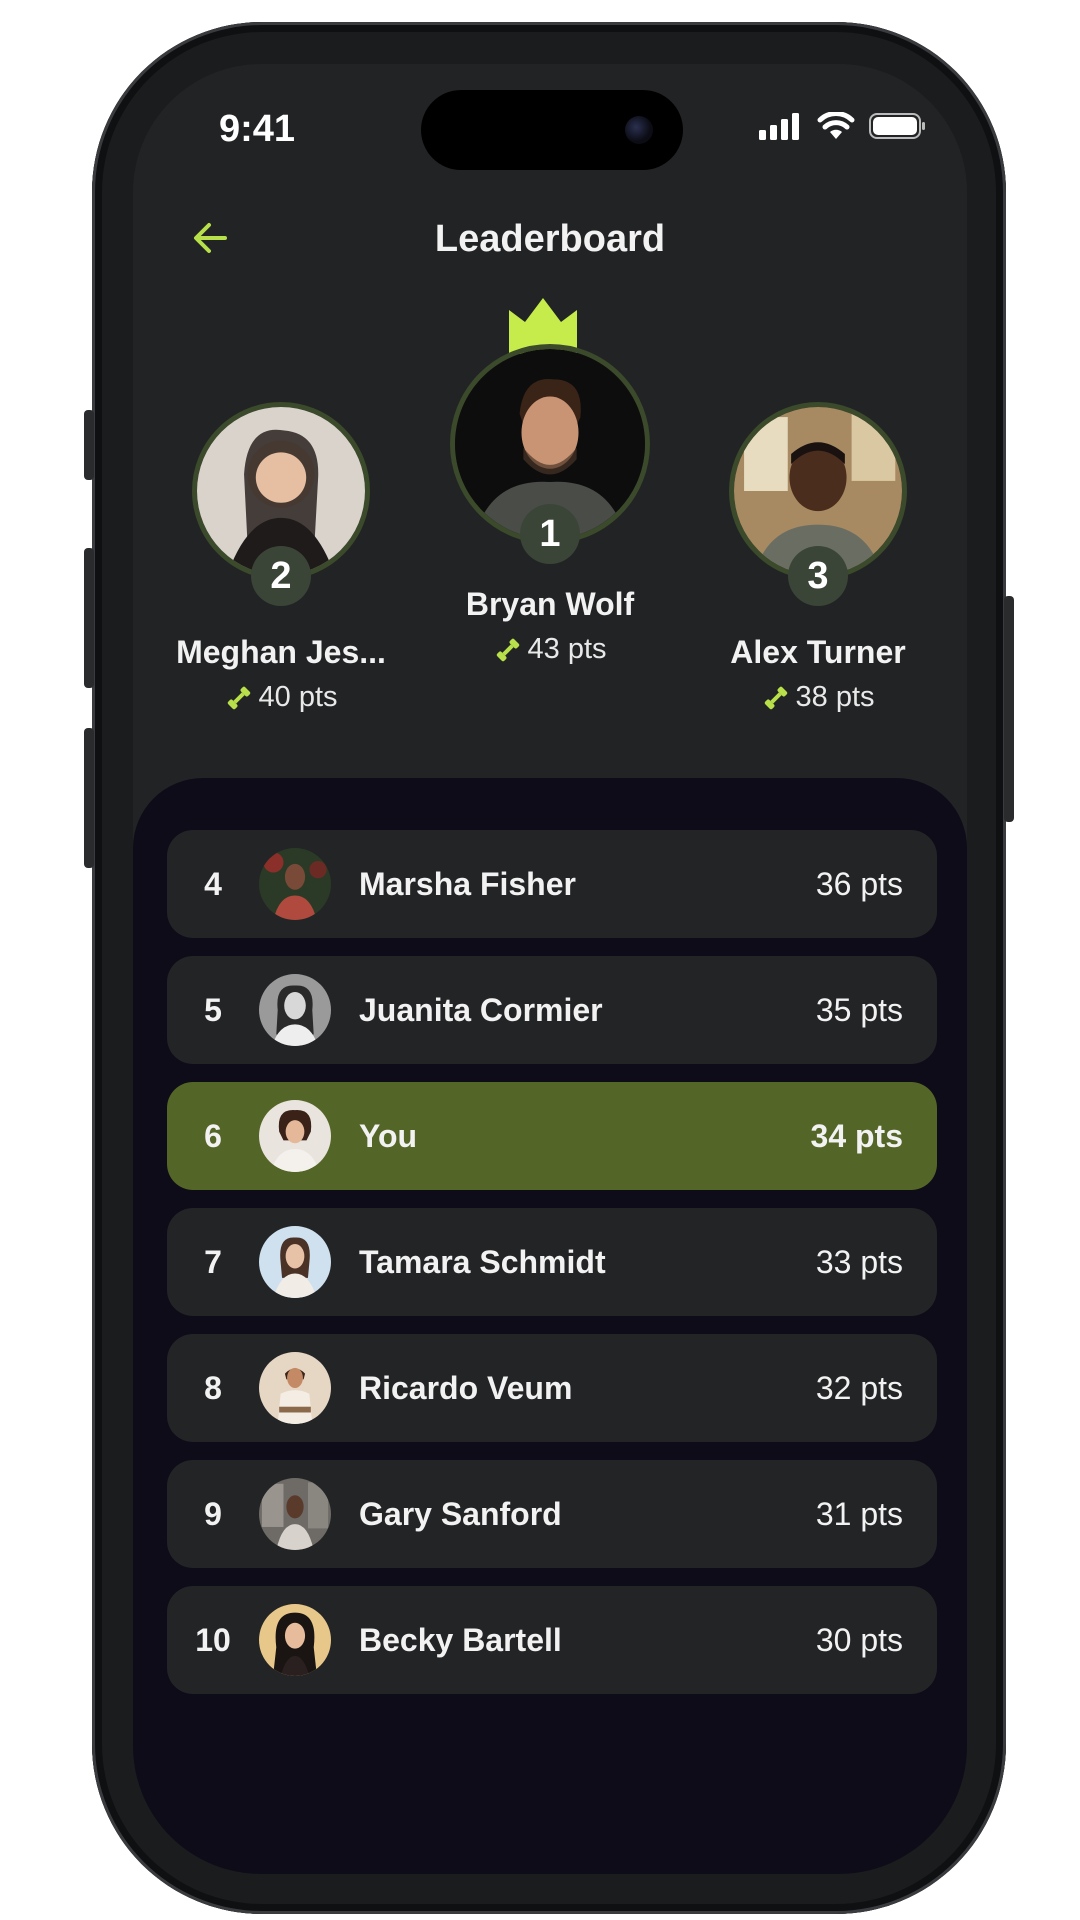 This screenshot has width=1080, height=1920. Describe the element at coordinates (550, 534) in the screenshot. I see `rank-badge: 1` at that location.